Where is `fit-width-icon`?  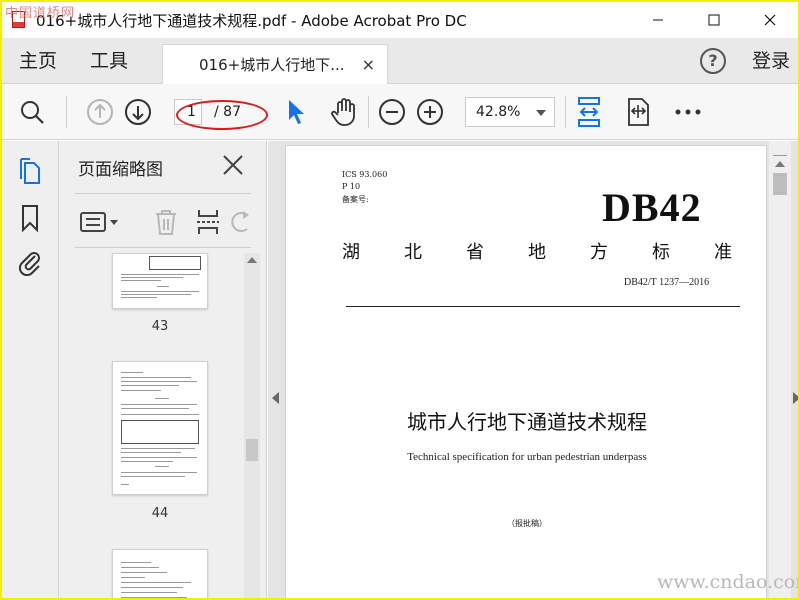
fit-width-icon is located at coordinates (589, 112).